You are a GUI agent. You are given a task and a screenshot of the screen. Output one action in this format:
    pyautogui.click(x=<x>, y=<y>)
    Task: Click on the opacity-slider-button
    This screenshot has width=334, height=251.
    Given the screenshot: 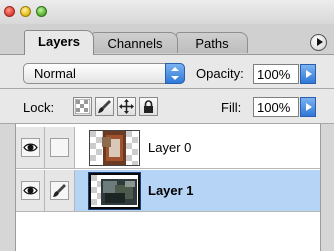 What is the action you would take?
    pyautogui.click(x=308, y=74)
    